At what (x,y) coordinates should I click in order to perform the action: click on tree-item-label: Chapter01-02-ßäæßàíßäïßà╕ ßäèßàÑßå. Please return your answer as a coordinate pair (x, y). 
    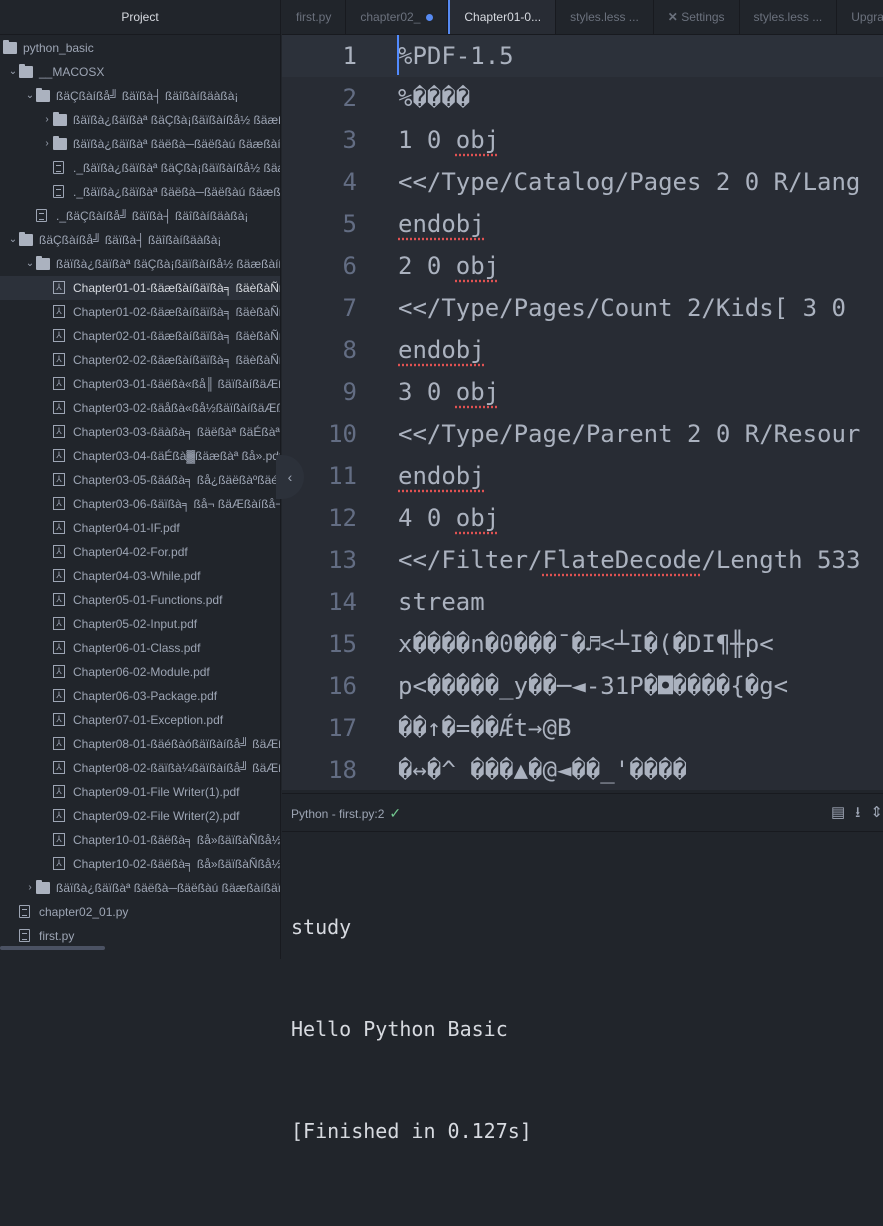
    Looking at the image, I should click on (177, 312).